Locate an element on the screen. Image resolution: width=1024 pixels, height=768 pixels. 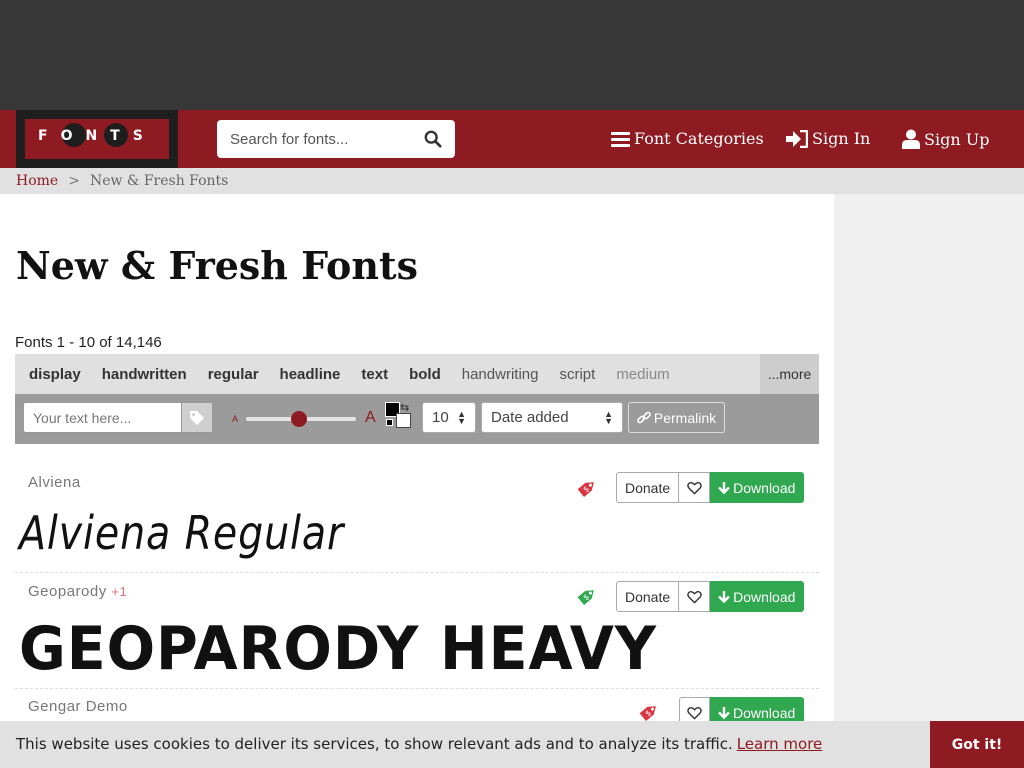
breadcrumb-current: New & Fresh Fonts is located at coordinates (159, 181).